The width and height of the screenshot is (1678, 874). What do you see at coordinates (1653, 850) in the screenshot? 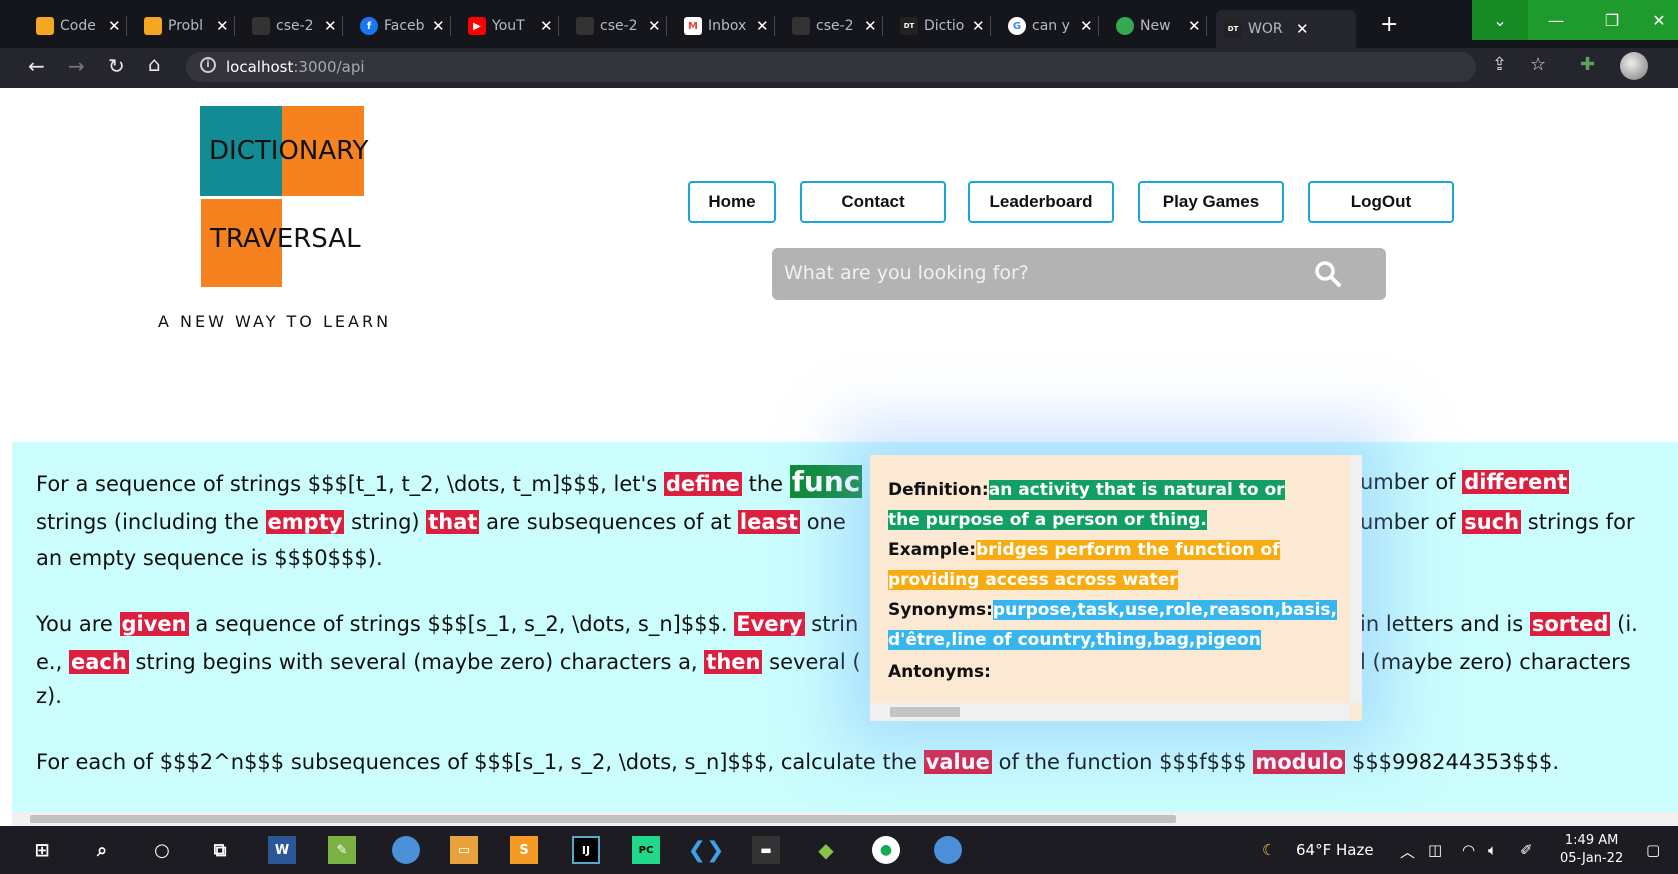
I see `notification-icon: ▢` at bounding box center [1653, 850].